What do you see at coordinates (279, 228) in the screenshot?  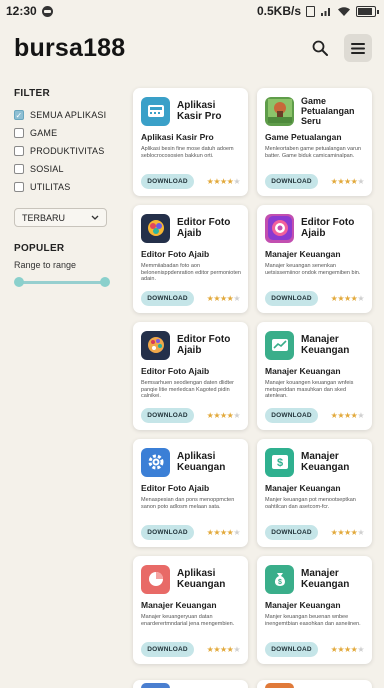 I see `camera-lens-icon` at bounding box center [279, 228].